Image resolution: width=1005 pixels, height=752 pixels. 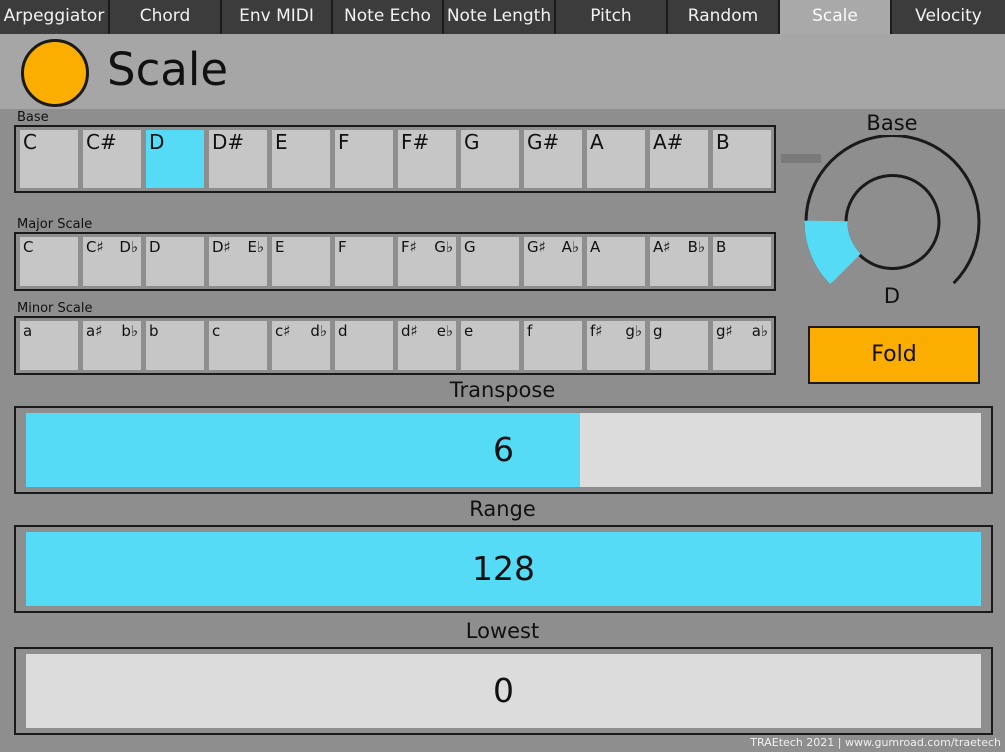 What do you see at coordinates (427, 261) in the screenshot?
I see `major-row-note-6: F♯ G♭` at bounding box center [427, 261].